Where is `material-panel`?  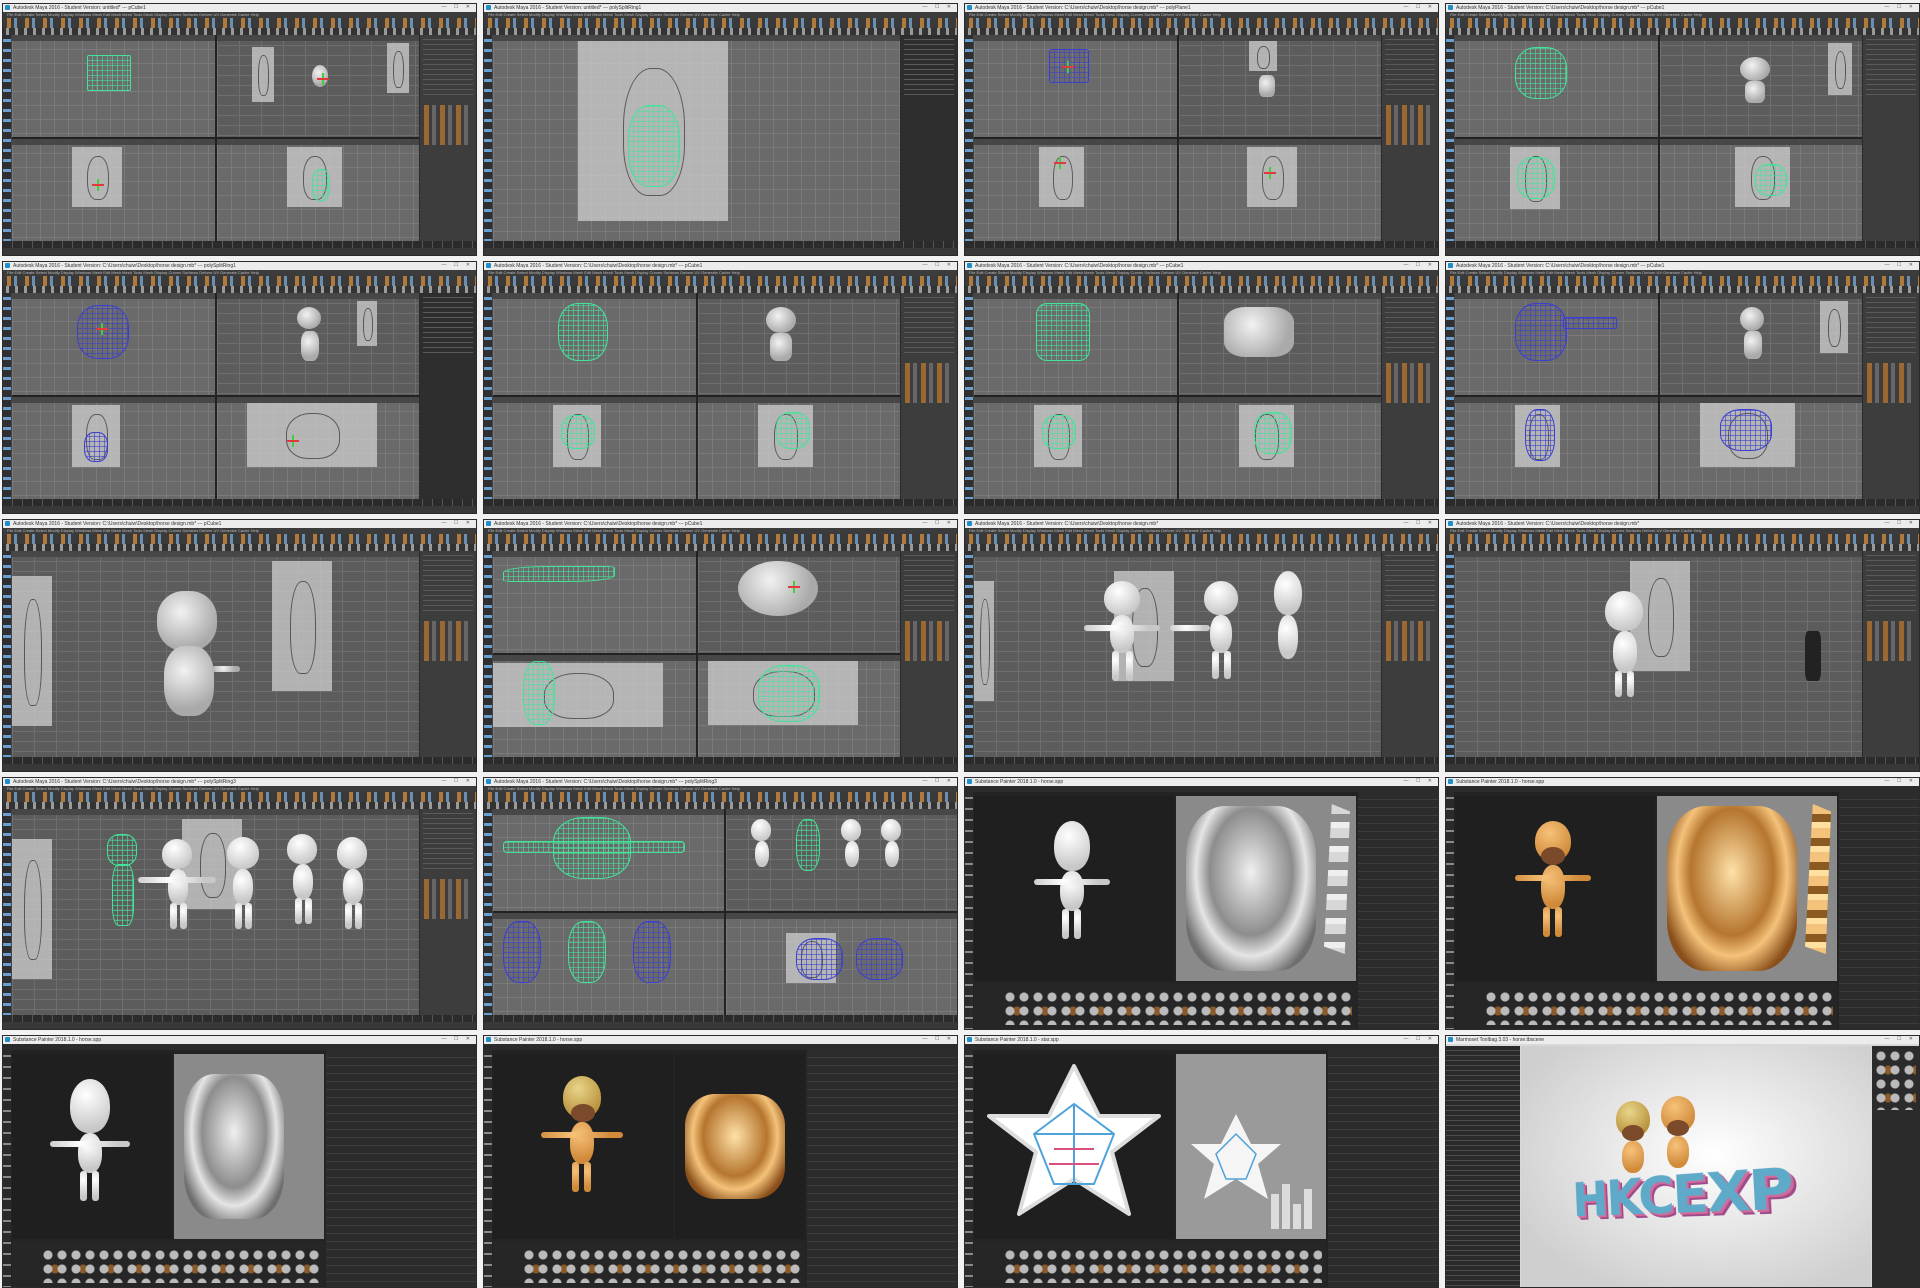
material-panel is located at coordinates (1895, 1166).